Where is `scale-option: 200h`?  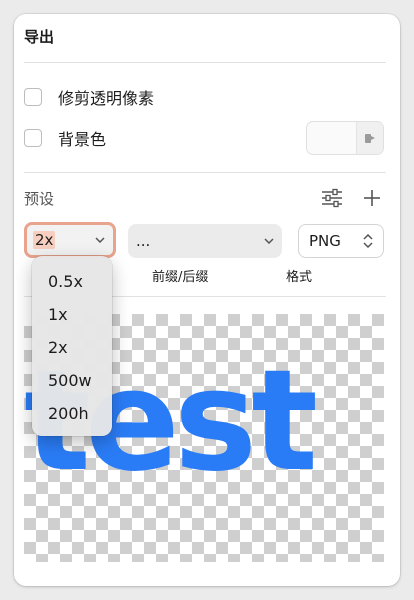
scale-option: 200h is located at coordinates (68, 413).